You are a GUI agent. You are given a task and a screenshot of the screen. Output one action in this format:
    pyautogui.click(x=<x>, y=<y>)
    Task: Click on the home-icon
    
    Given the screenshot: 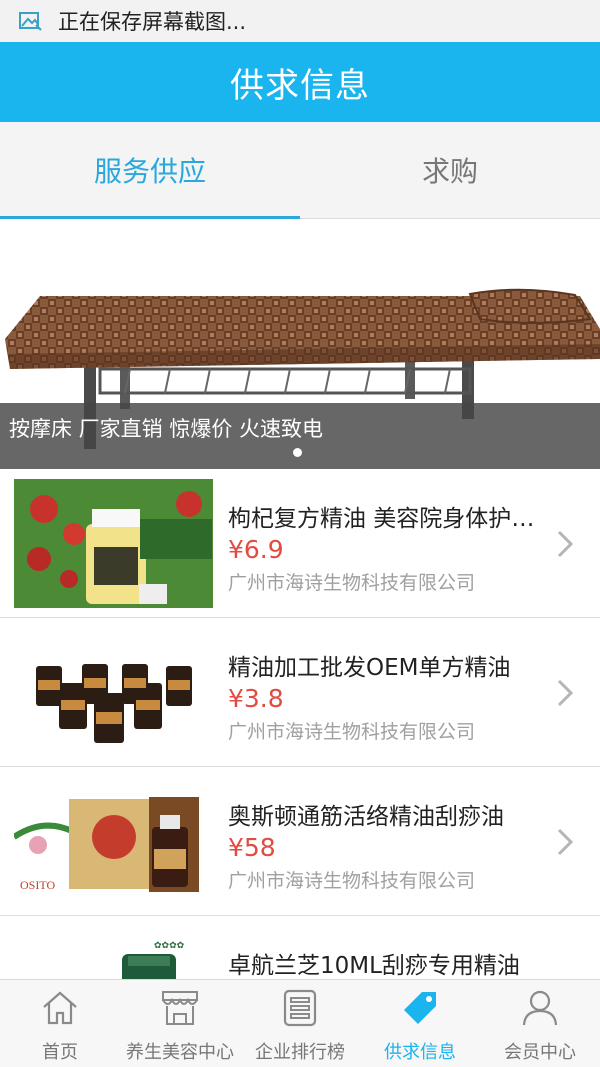 What is the action you would take?
    pyautogui.click(x=60, y=1008)
    